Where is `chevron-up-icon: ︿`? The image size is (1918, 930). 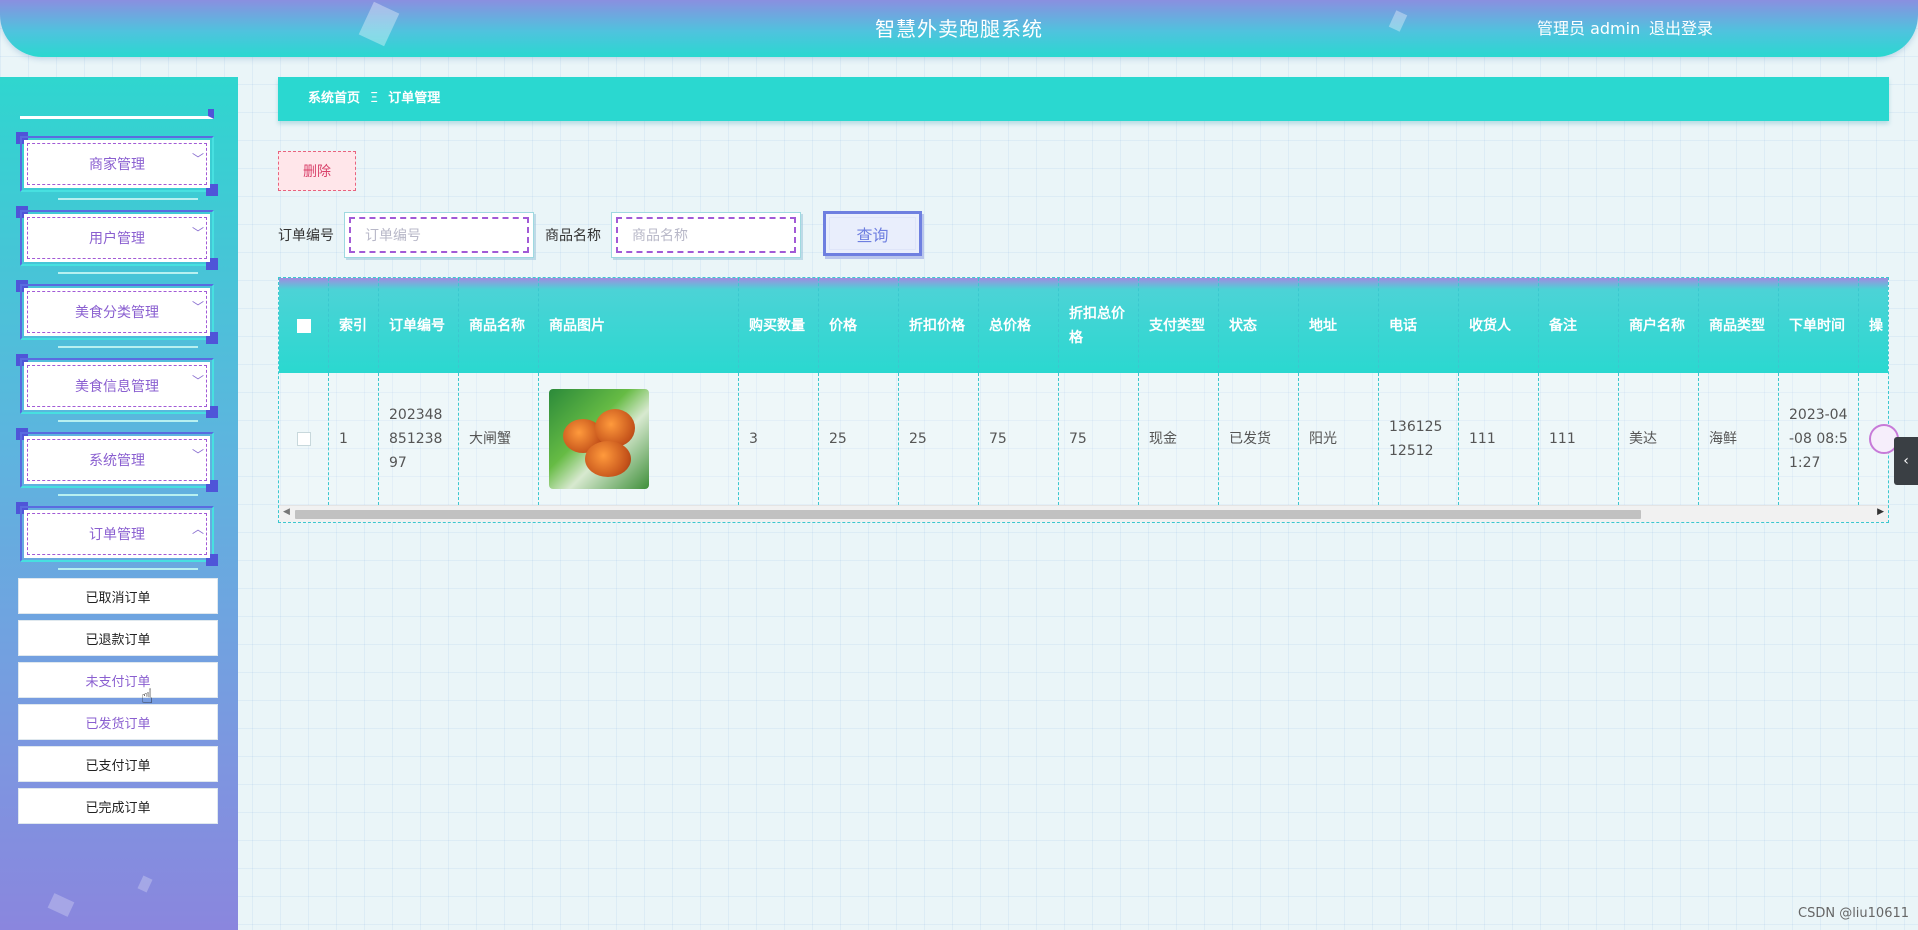 chevron-up-icon: ︿ is located at coordinates (197, 529).